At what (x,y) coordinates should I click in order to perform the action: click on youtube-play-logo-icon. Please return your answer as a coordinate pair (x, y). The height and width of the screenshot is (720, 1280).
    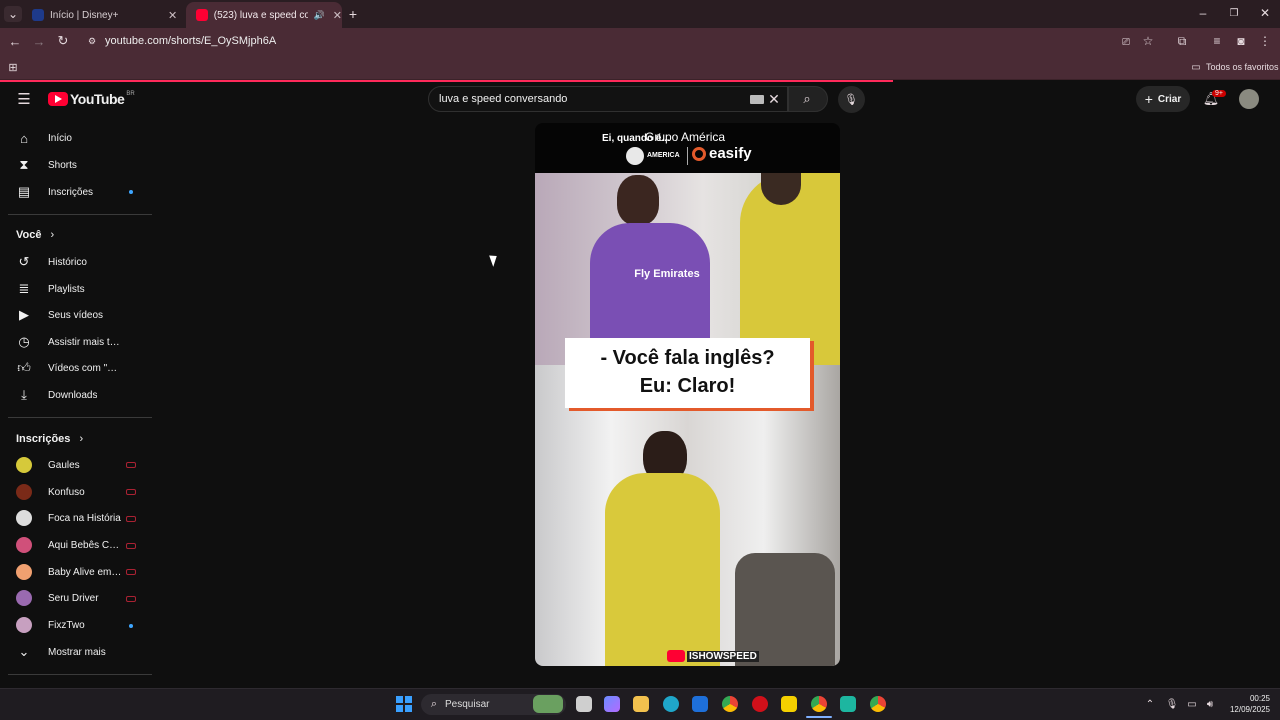
    Looking at the image, I should click on (58, 99).